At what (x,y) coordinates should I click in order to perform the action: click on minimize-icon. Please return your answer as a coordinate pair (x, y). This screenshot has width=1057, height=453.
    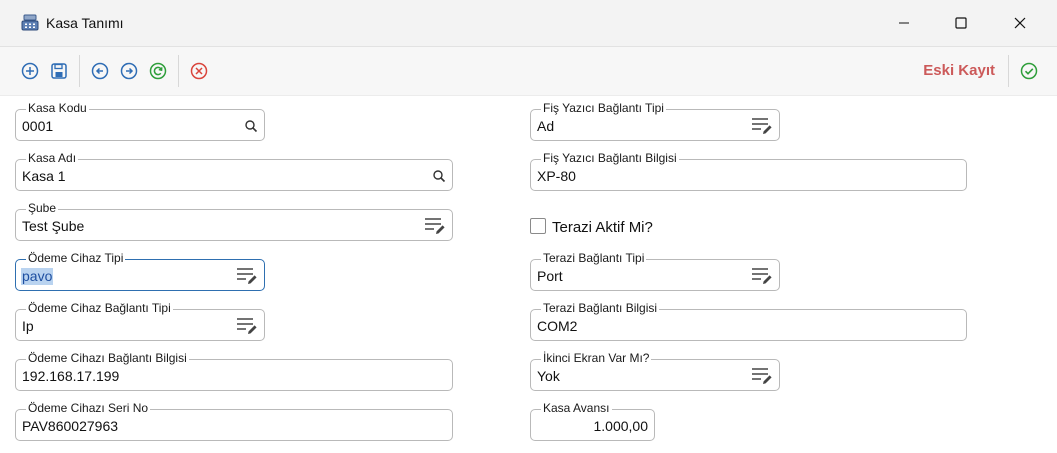
    Looking at the image, I should click on (904, 23).